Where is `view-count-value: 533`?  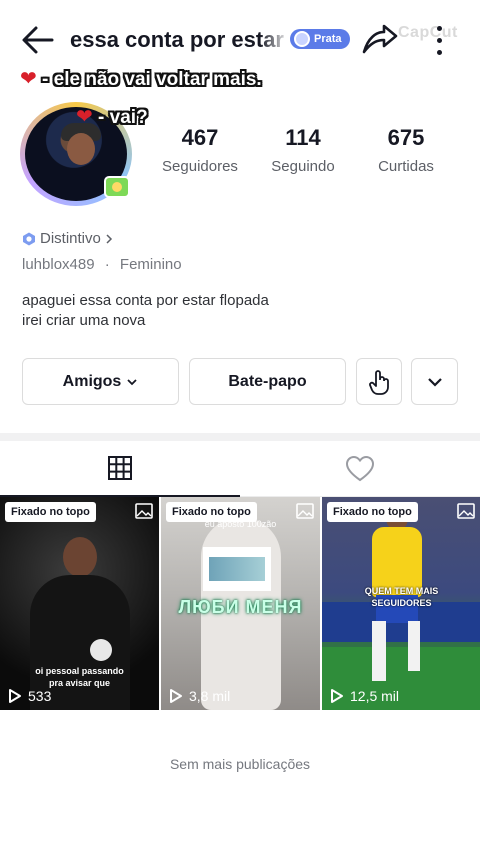 view-count-value: 533 is located at coordinates (40, 696).